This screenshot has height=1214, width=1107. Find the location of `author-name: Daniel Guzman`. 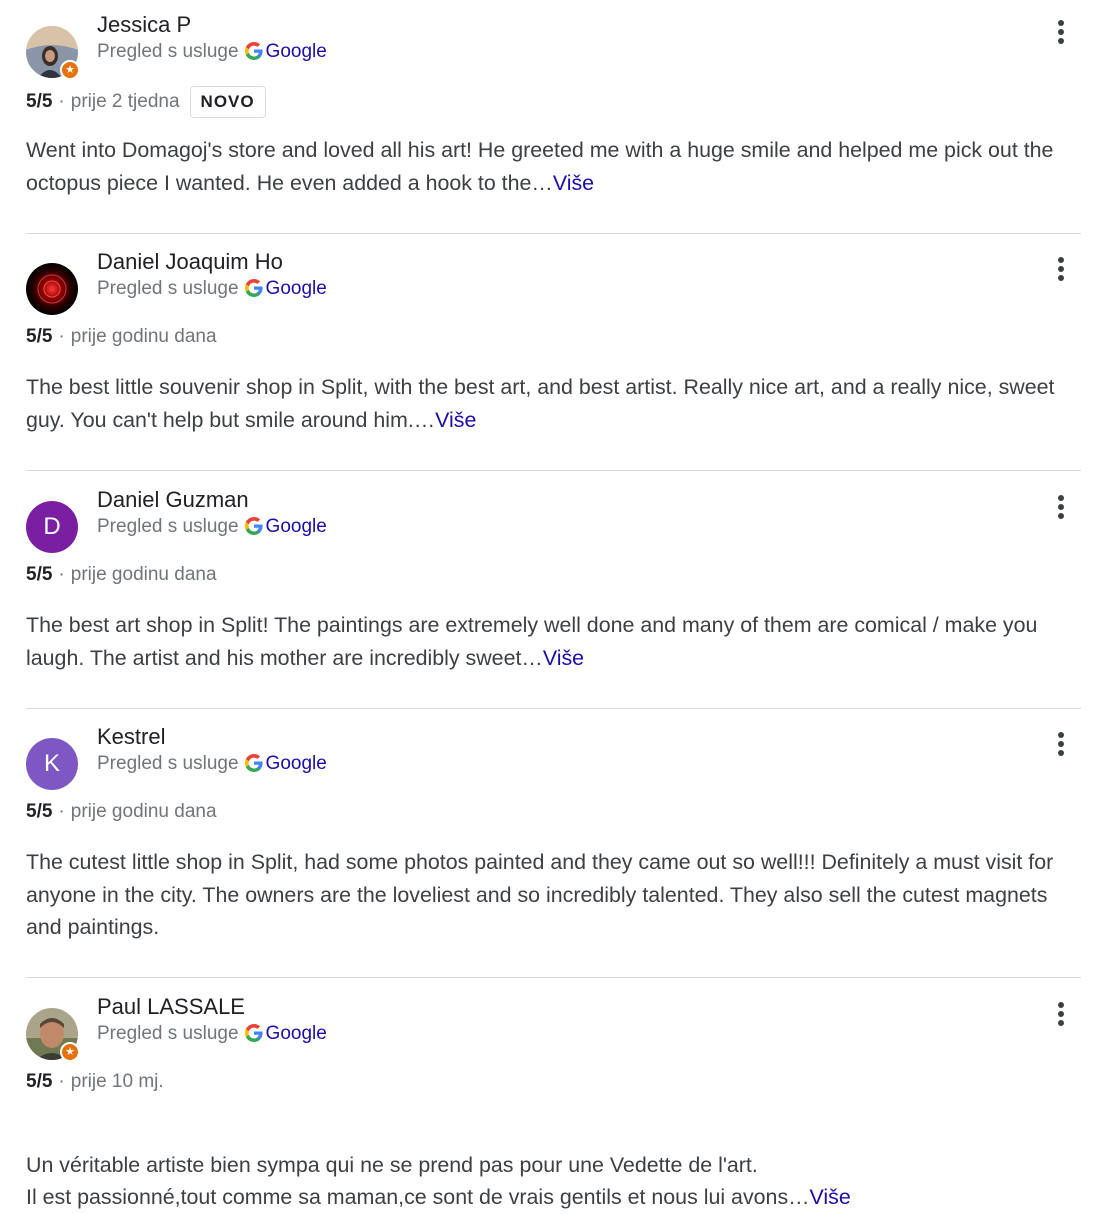

author-name: Daniel Guzman is located at coordinates (173, 500).